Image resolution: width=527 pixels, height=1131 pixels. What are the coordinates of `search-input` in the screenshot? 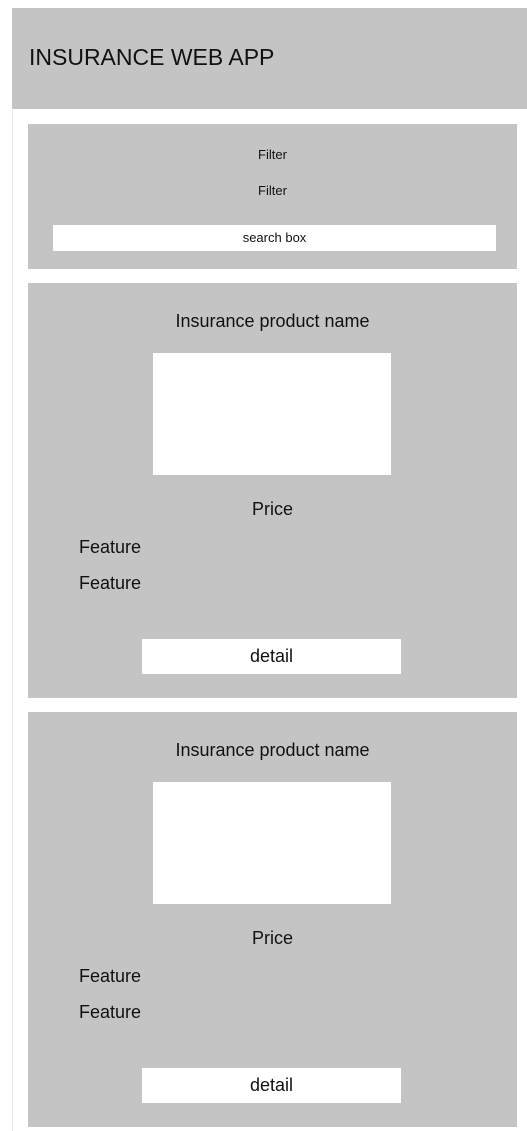 It's located at (274, 238).